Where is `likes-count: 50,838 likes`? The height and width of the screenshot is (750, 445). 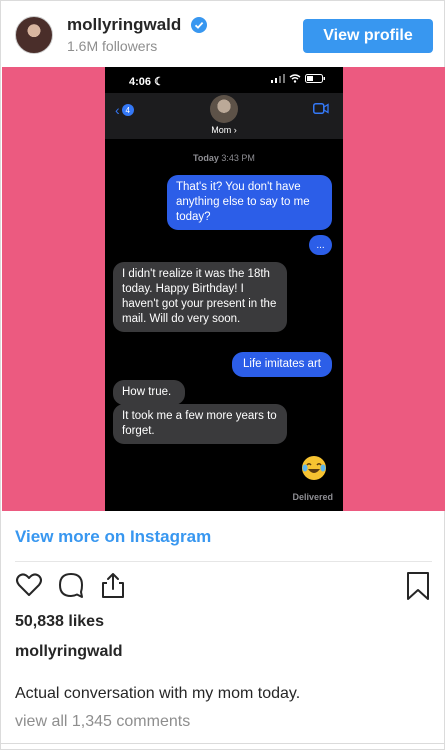 likes-count: 50,838 likes is located at coordinates (59, 622).